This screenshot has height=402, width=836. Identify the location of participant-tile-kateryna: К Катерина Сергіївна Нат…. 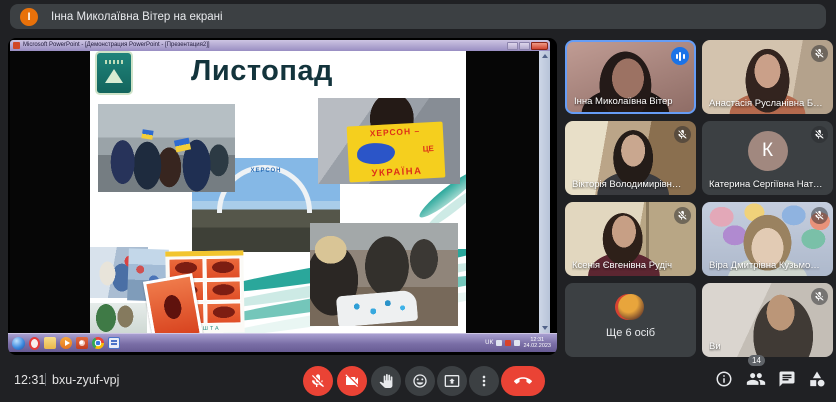
(767, 158).